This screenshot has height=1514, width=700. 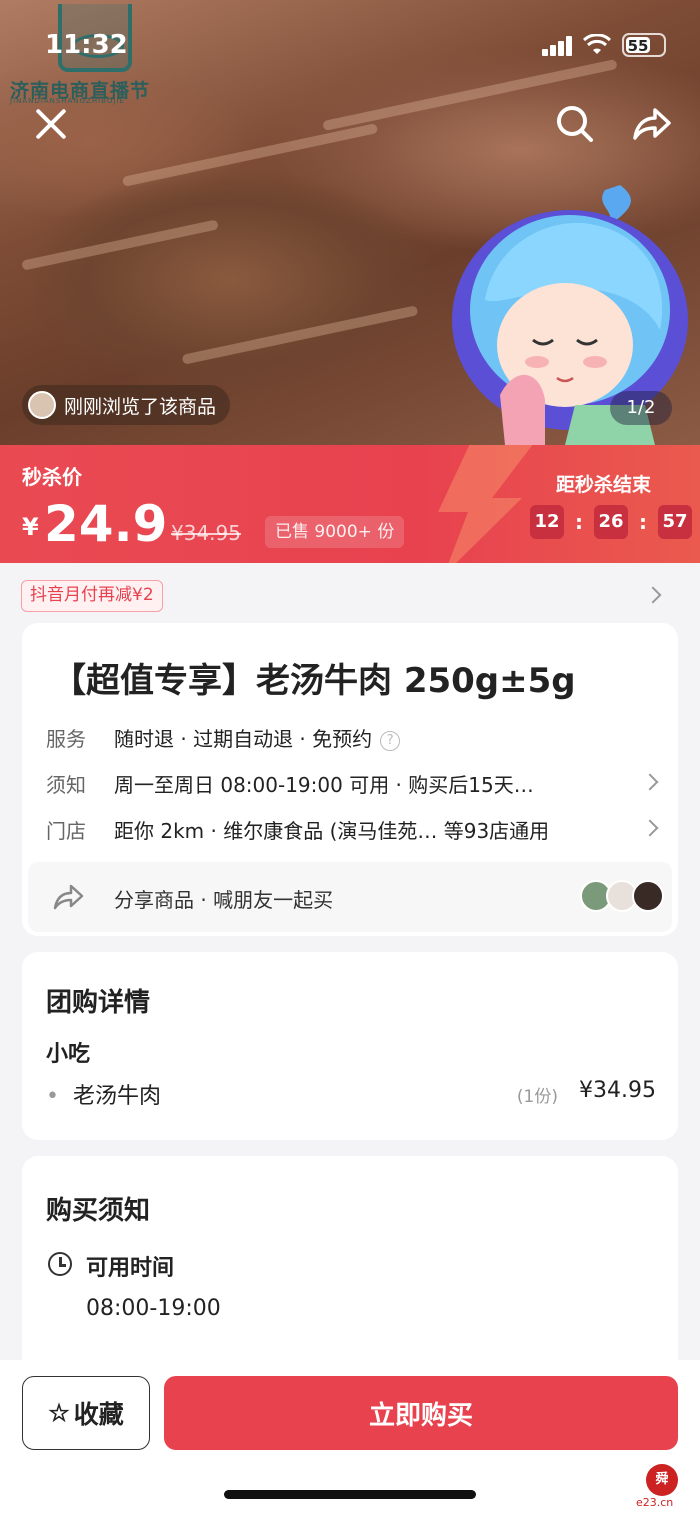 I want to click on row-value: 距你 2km · 维尔康食品 (演马佳苑… 等93店通用, so click(x=332, y=831).